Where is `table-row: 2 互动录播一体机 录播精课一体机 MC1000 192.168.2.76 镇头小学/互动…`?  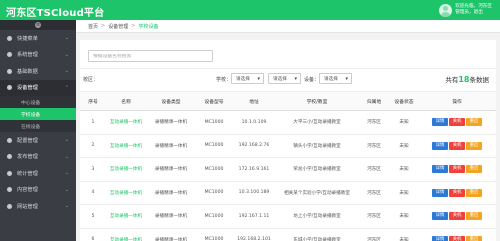
table-row: 2 互动录播一体机 录播精课一体机 MC1000 192.168.2.76 镇头小学/互动… is located at coordinates (288, 146).